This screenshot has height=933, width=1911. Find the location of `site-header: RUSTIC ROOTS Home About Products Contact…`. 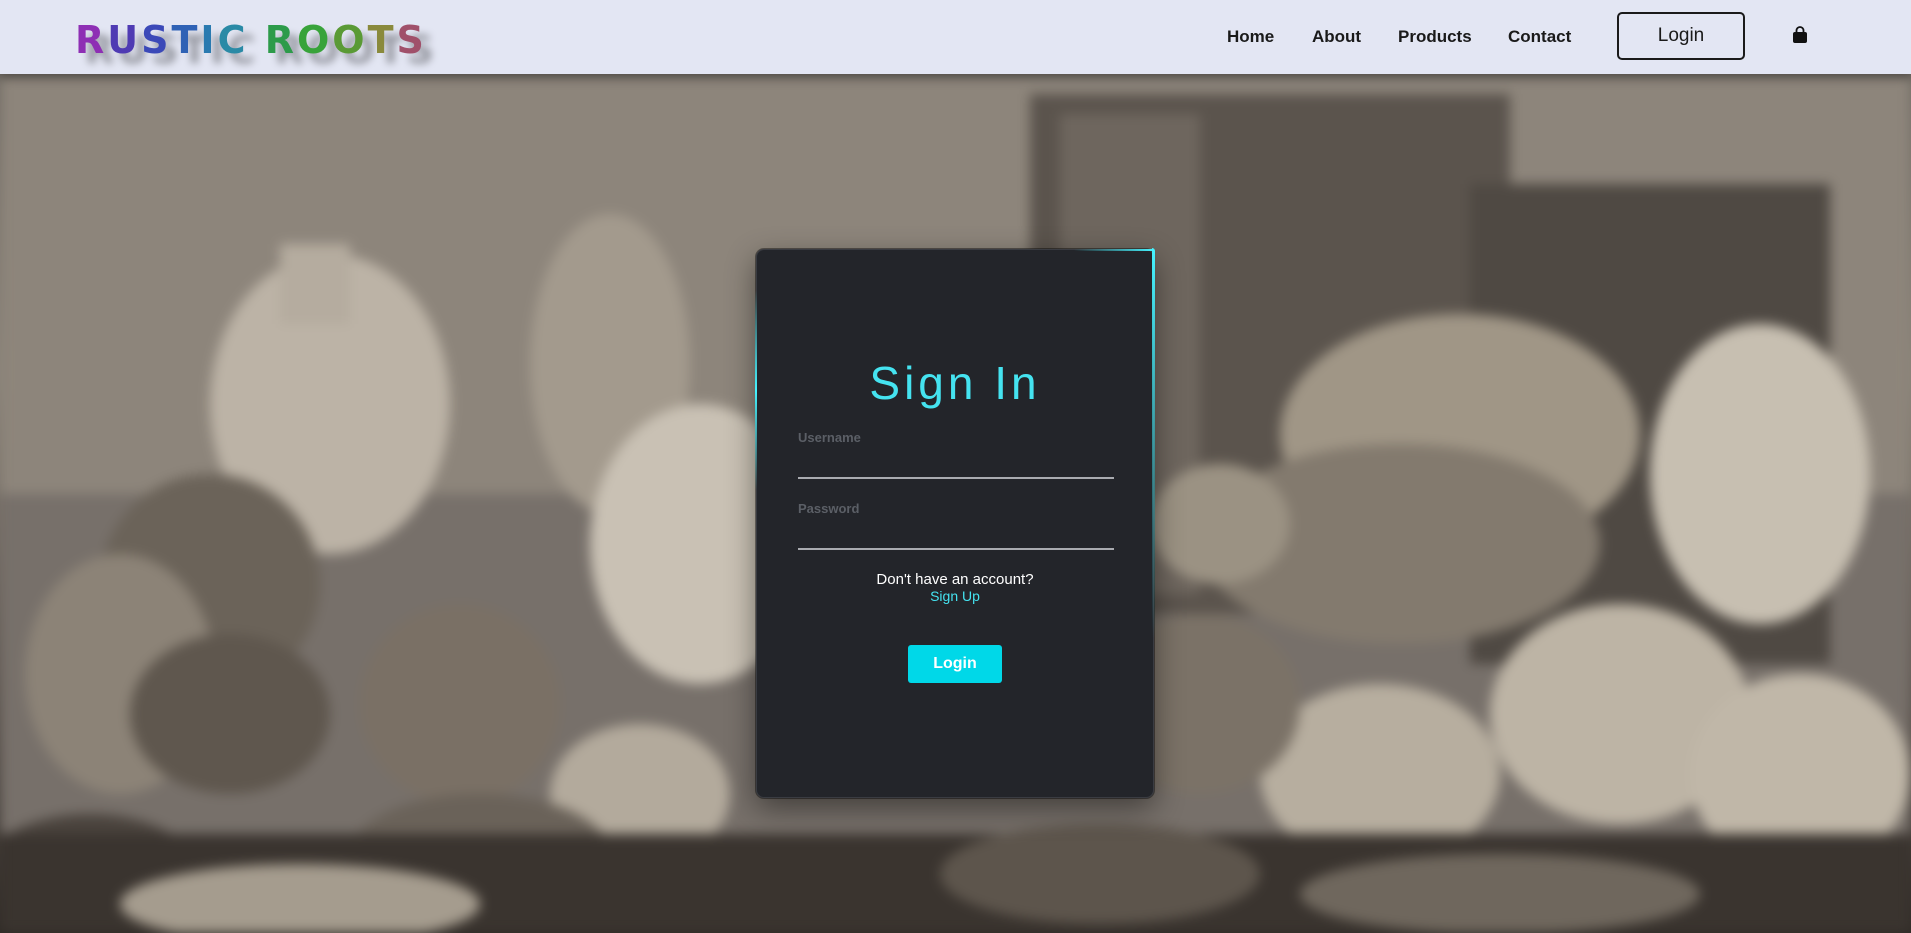

site-header: RUSTIC ROOTS Home About Products Contact… is located at coordinates (955, 37).